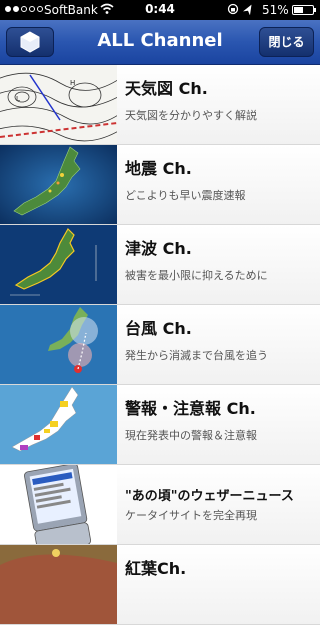  I want to click on autumn-leaves-thumbnail, so click(58, 584).